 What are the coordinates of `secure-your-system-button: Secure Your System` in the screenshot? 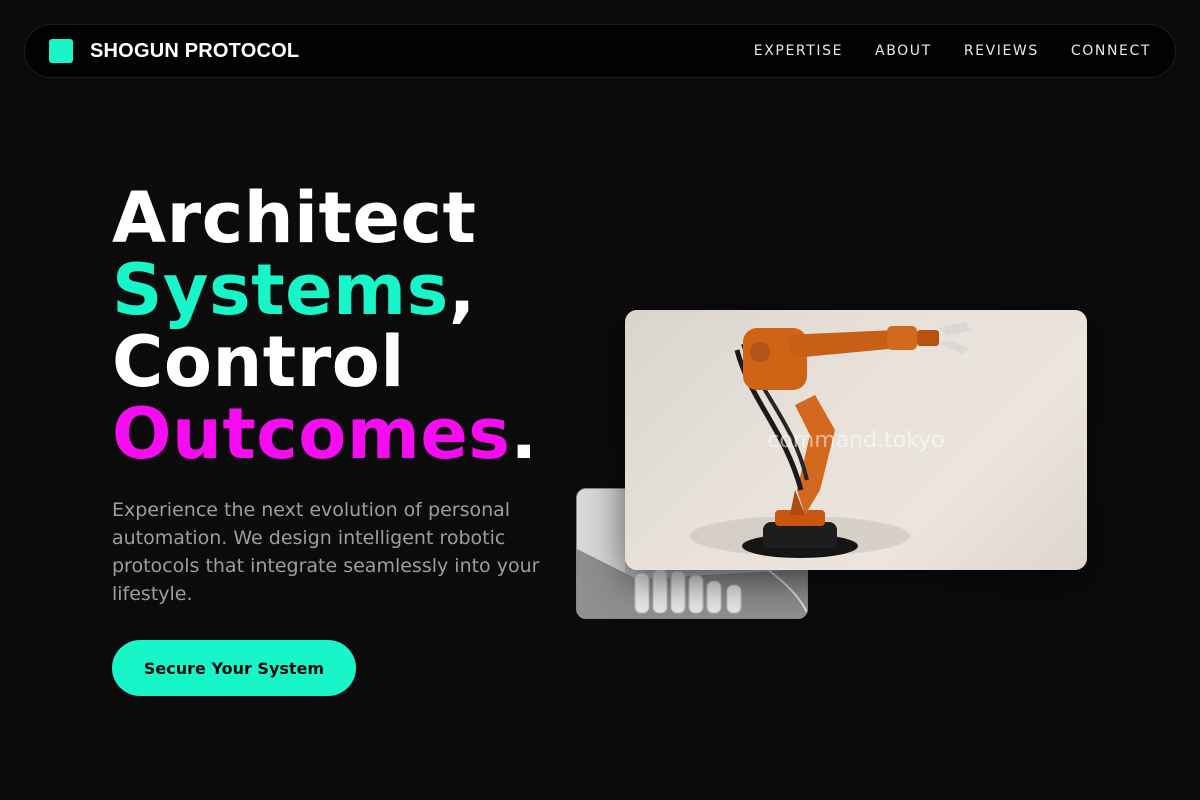 It's located at (234, 668).